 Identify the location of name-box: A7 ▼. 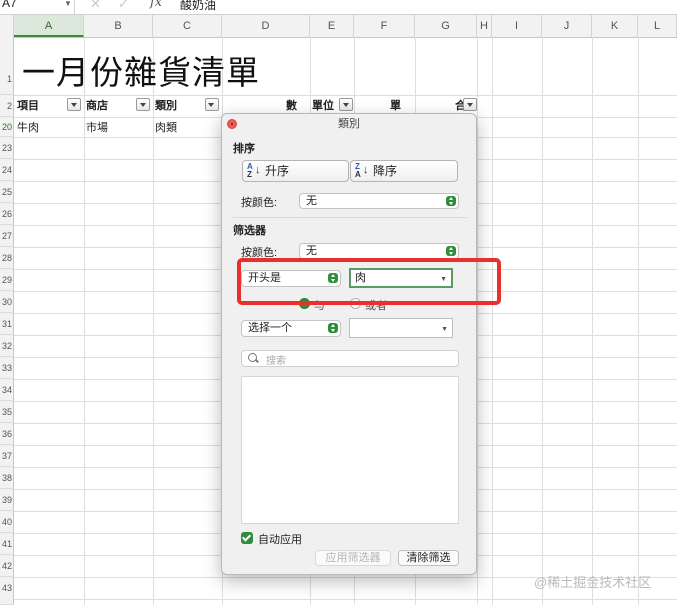
(37, 7).